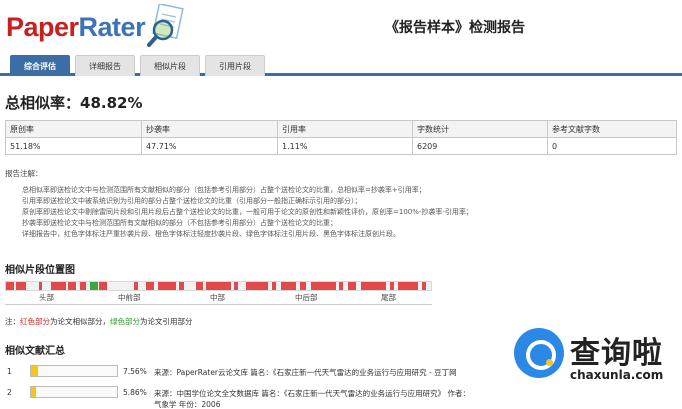 The height and width of the screenshot is (409, 682). What do you see at coordinates (345, 129) in the screenshot?
I see `header-citation-rate: 引用率` at bounding box center [345, 129].